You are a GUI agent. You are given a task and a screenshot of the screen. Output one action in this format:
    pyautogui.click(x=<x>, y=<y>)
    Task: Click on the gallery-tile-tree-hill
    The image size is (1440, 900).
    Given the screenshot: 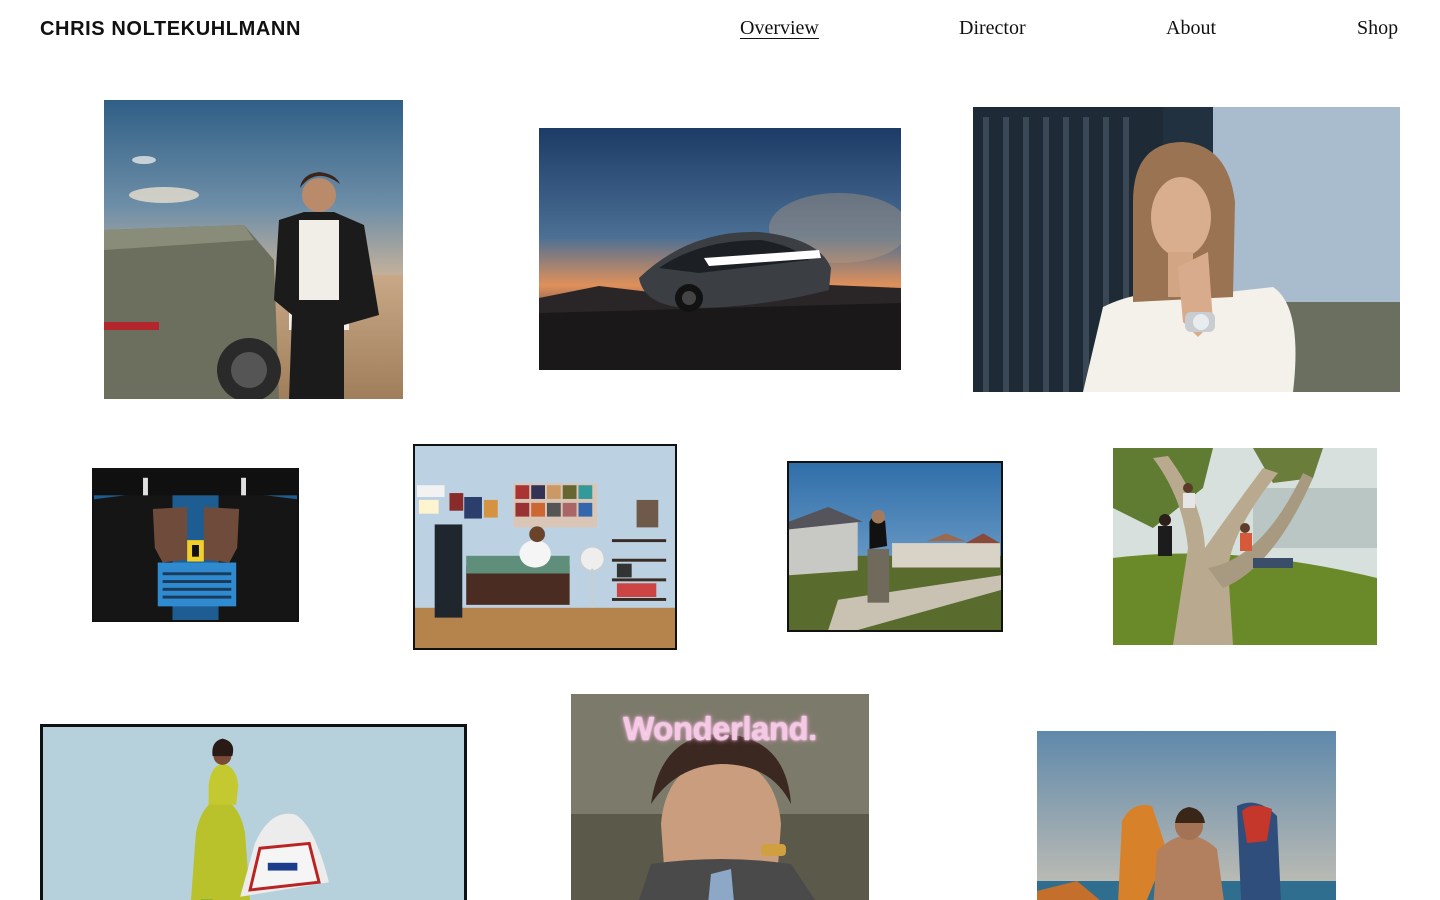 What is the action you would take?
    pyautogui.click(x=1245, y=546)
    